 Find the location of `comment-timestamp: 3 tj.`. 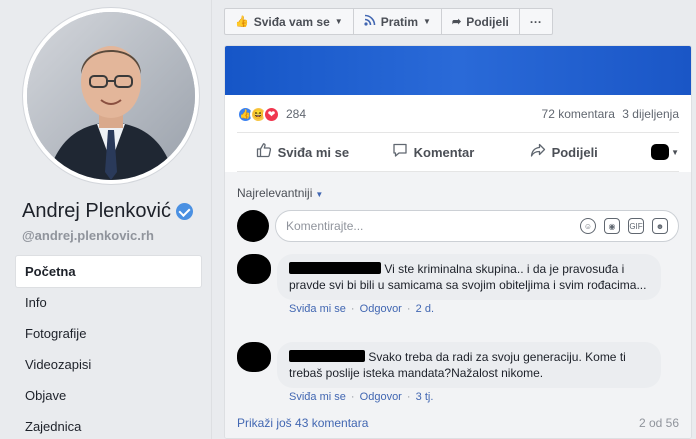

comment-timestamp: 3 tj. is located at coordinates (425, 397).